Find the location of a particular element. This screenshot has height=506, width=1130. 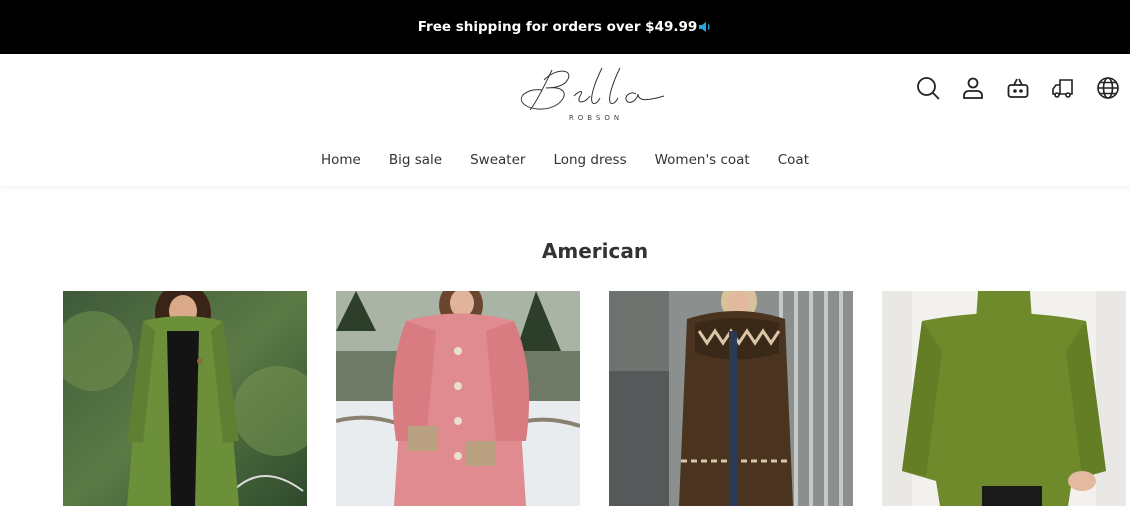

nav-item-sweater: Sweater is located at coordinates (497, 160).